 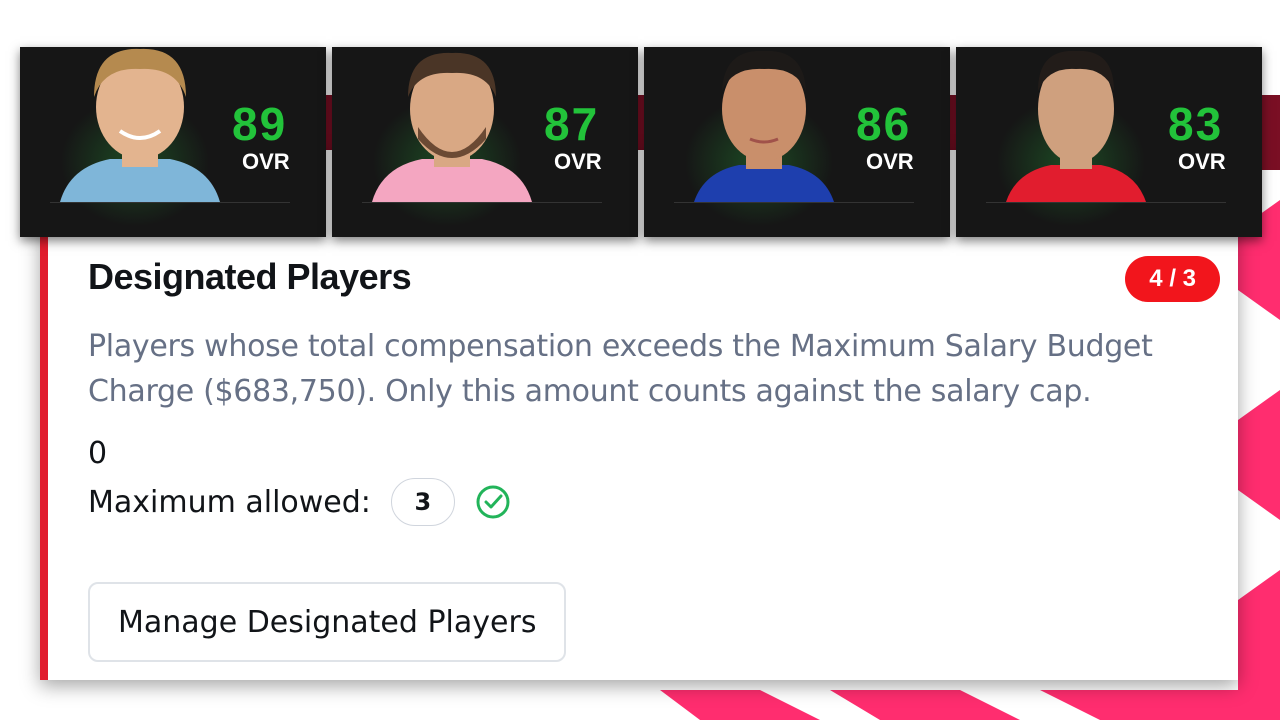 I want to click on maximum-allowed-label: Maximum allowed:, so click(x=229, y=502).